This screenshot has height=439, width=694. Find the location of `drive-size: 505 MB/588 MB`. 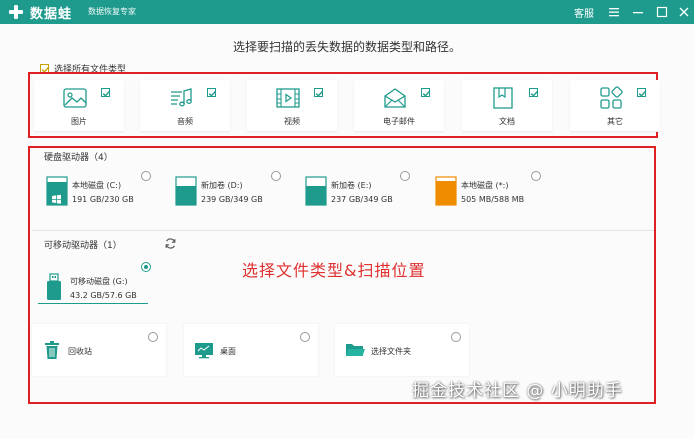

drive-size: 505 MB/588 MB is located at coordinates (493, 199).